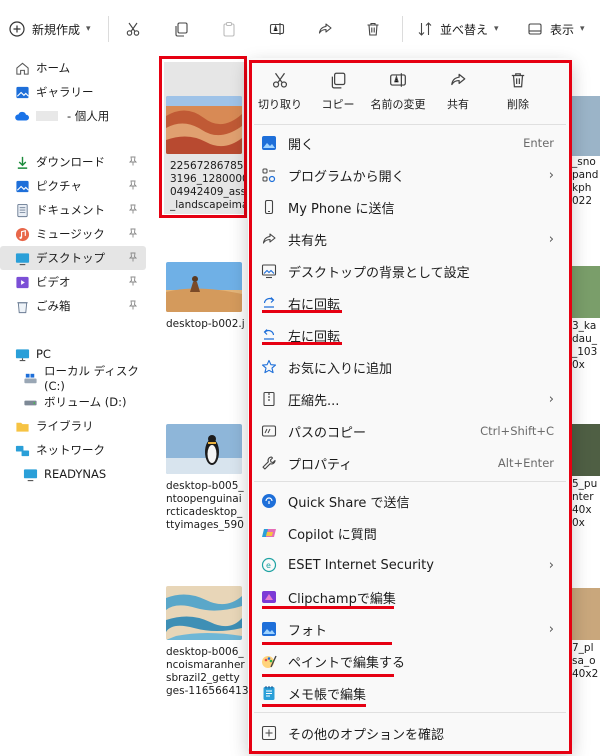 The width and height of the screenshot is (600, 756). What do you see at coordinates (338, 104) in the screenshot?
I see `copy-action-label: コピー` at bounding box center [338, 104].